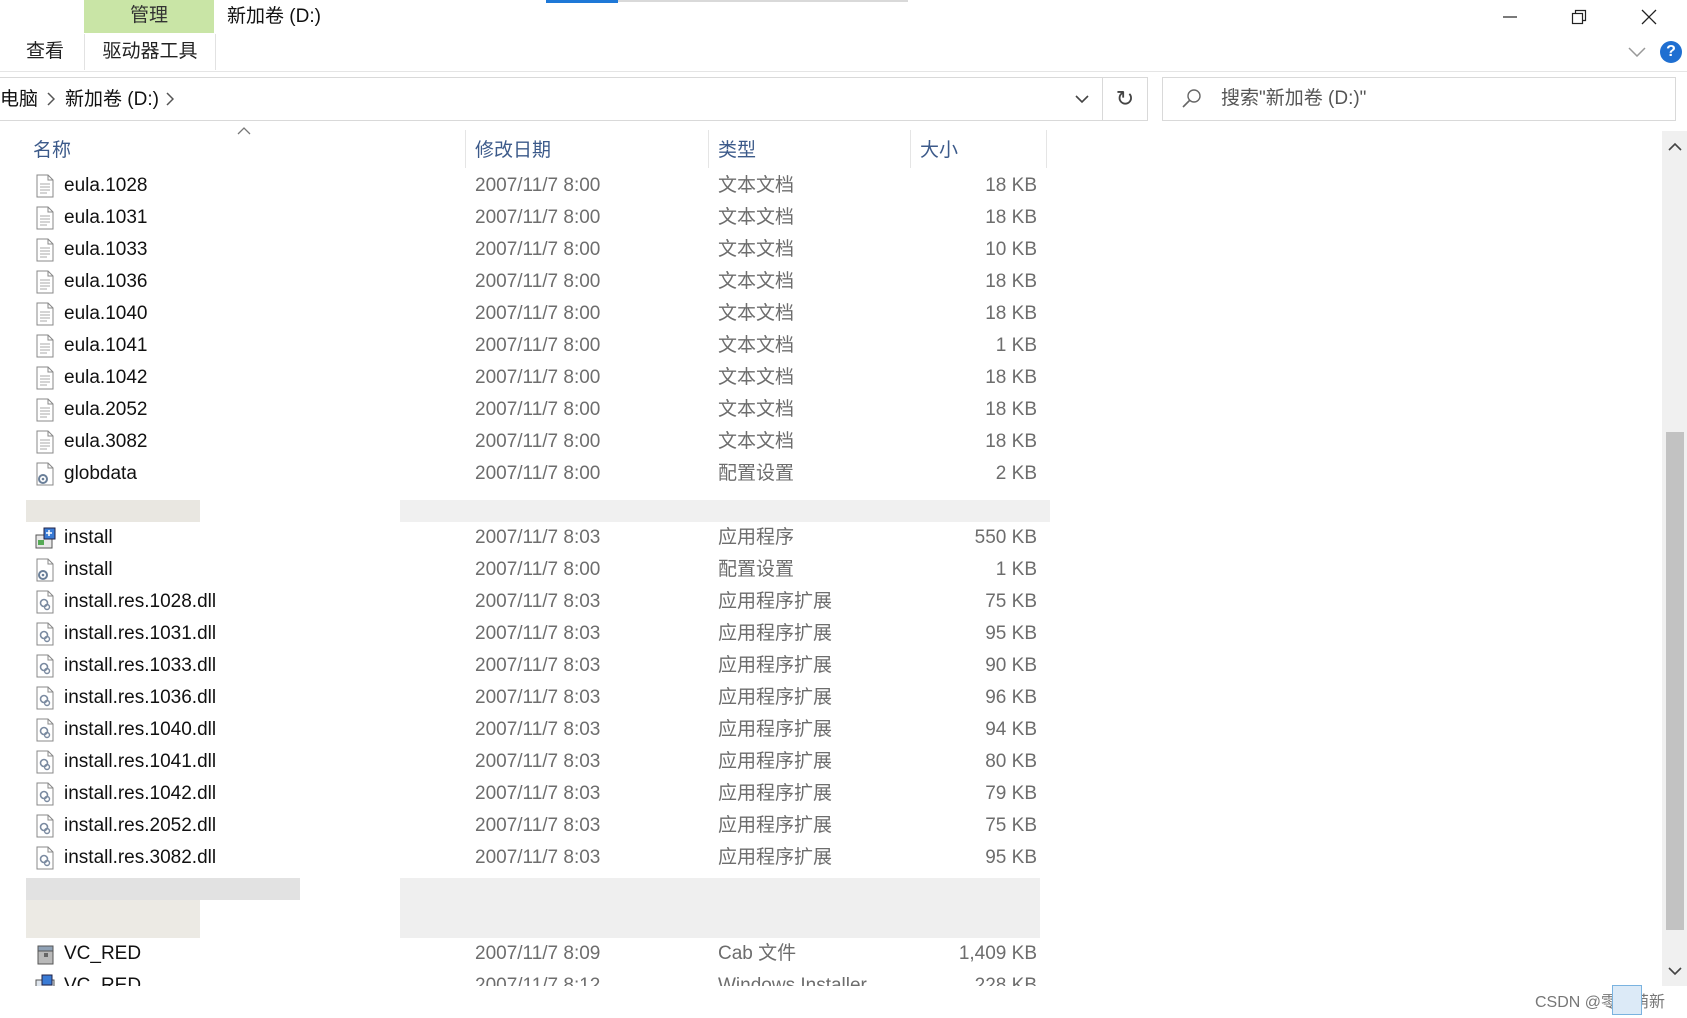 The width and height of the screenshot is (1687, 1018). What do you see at coordinates (1294, 98) in the screenshot?
I see `search-placeholder: 搜索"新加卷 (D:)"` at bounding box center [1294, 98].